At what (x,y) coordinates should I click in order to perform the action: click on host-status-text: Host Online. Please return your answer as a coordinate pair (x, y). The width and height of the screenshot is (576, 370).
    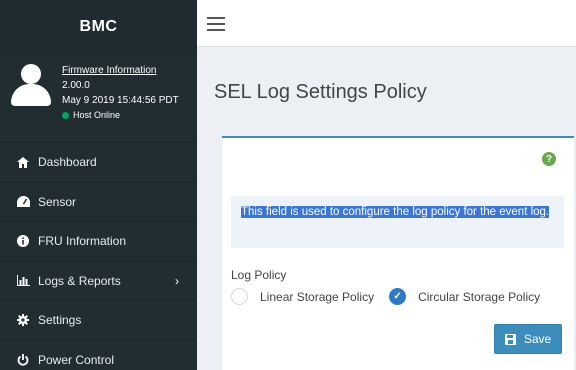
    Looking at the image, I should click on (97, 115).